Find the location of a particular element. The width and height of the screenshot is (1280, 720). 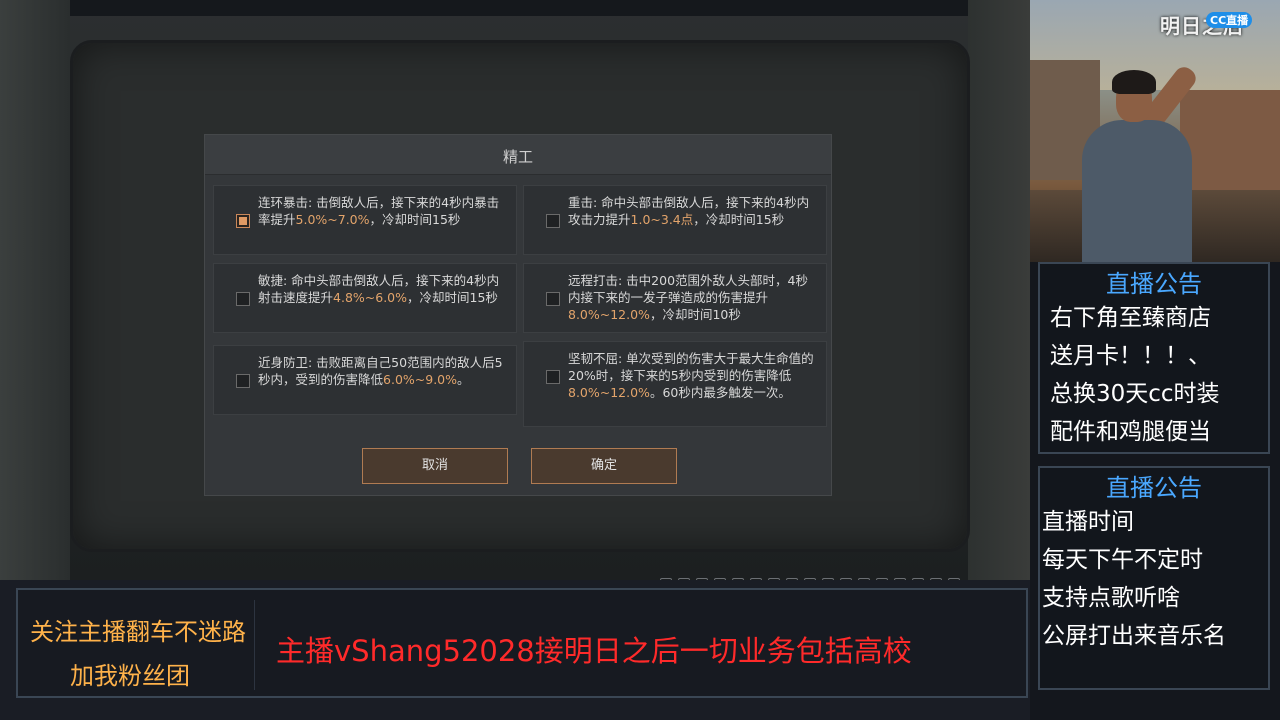

dialog-title: 精工 is located at coordinates (517, 157).